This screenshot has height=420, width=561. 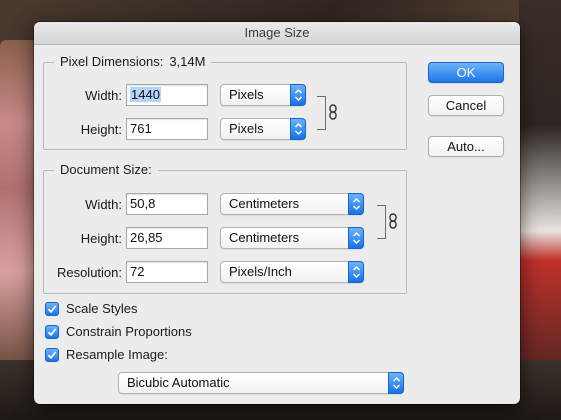 What do you see at coordinates (167, 95) in the screenshot?
I see `pixel-width-input: 1440` at bounding box center [167, 95].